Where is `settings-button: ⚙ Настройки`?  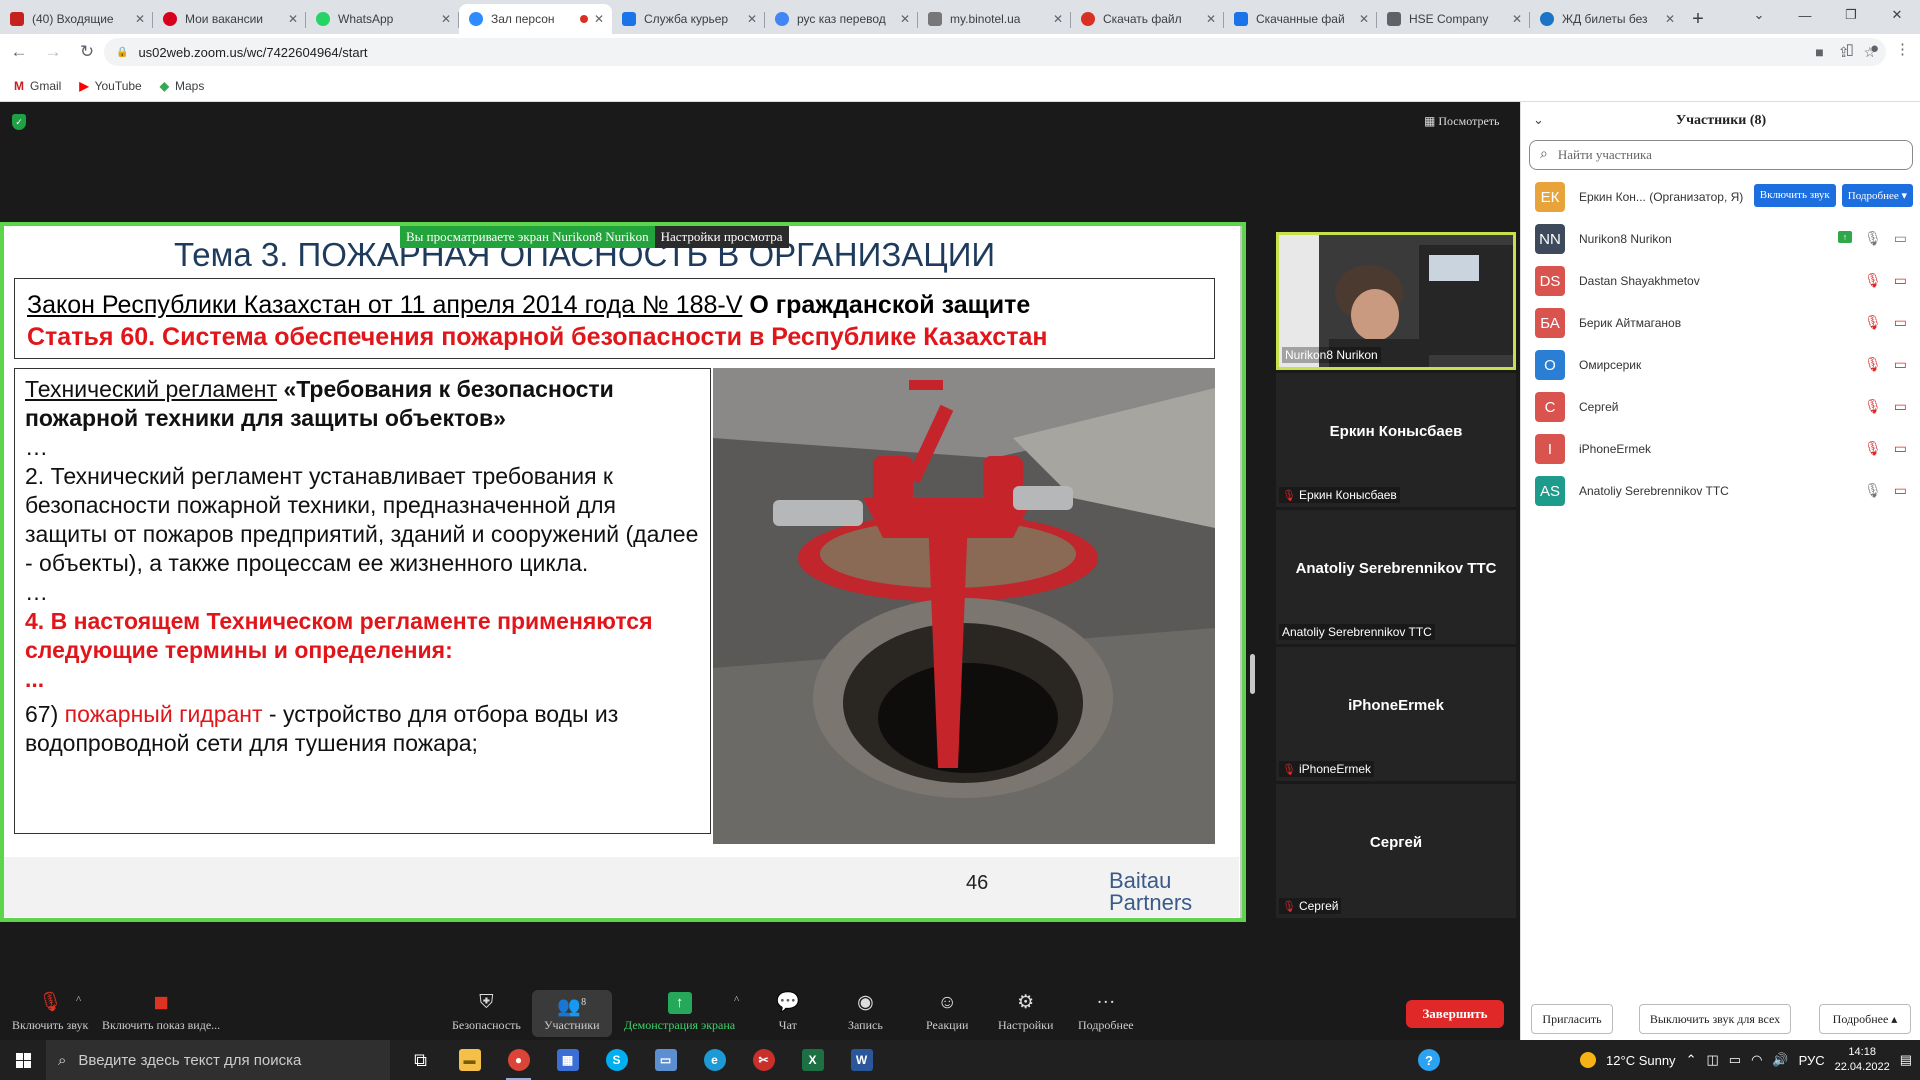 settings-button: ⚙ Настройки is located at coordinates (1025, 1012).